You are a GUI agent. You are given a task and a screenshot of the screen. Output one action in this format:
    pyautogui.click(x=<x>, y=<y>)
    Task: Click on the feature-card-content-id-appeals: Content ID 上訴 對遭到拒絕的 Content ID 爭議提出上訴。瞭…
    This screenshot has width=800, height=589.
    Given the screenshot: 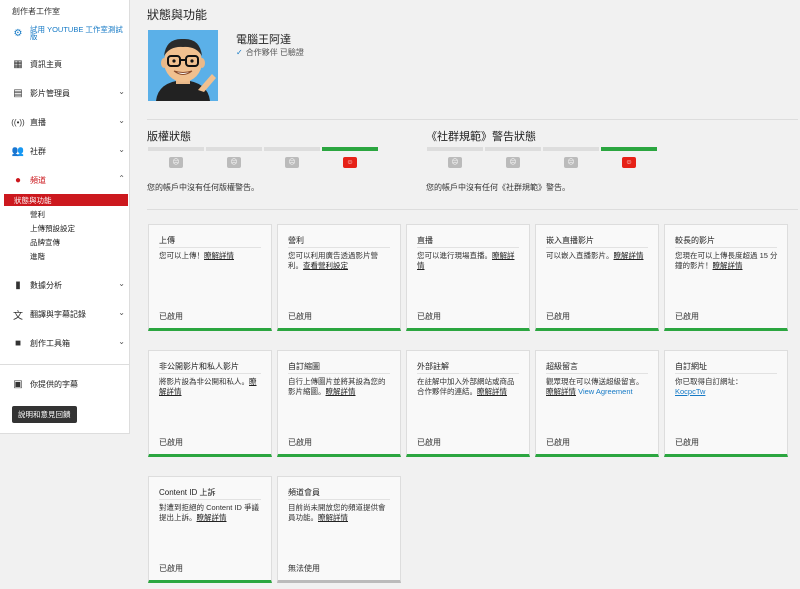 What is the action you would take?
    pyautogui.click(x=210, y=529)
    